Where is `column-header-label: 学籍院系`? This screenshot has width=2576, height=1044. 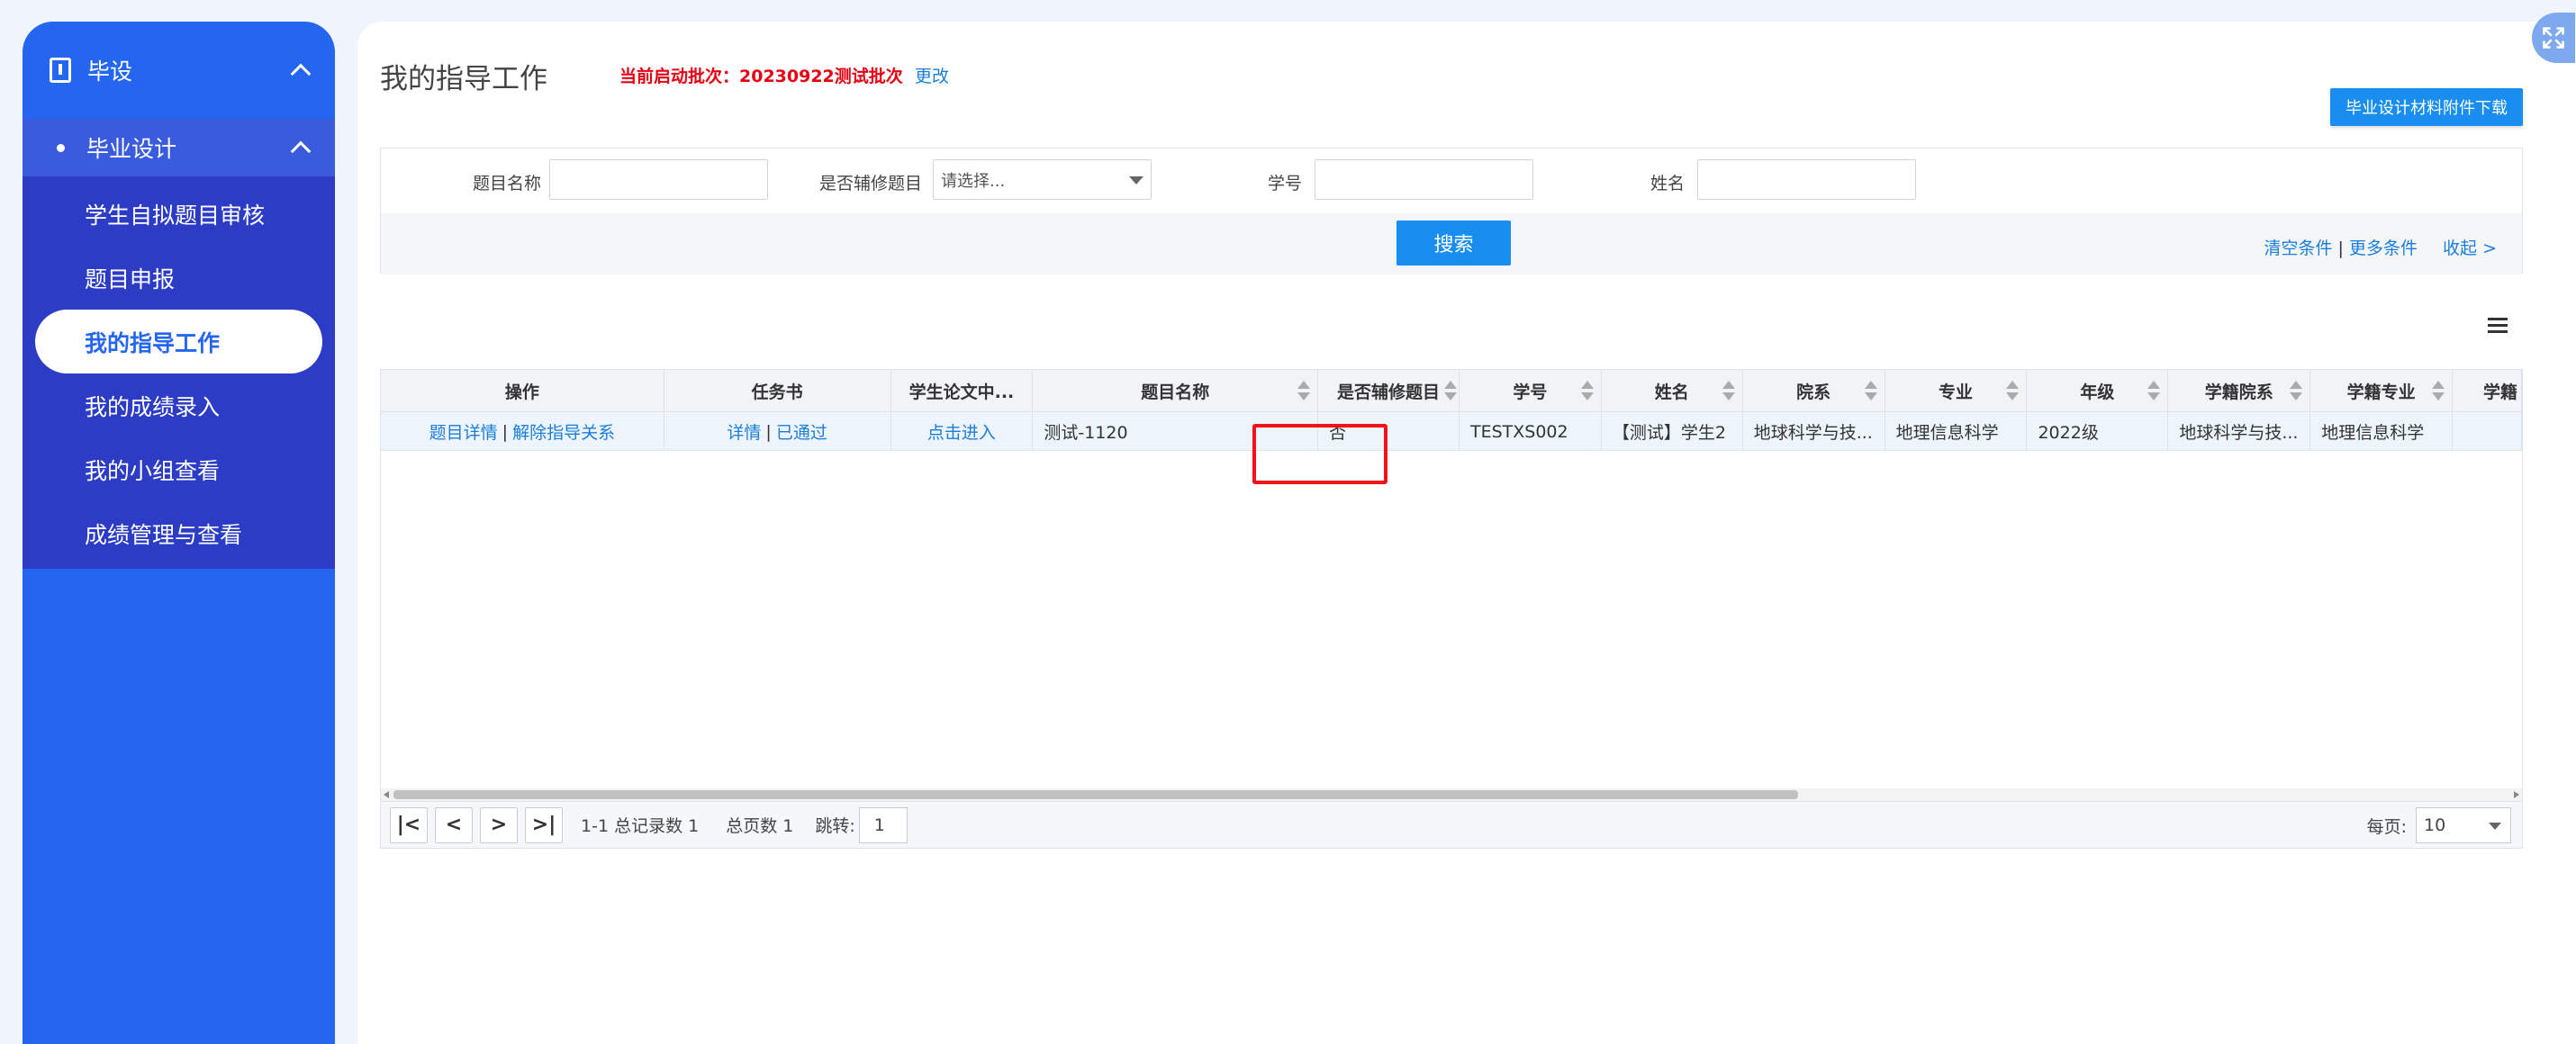
column-header-label: 学籍院系 is located at coordinates (2238, 392).